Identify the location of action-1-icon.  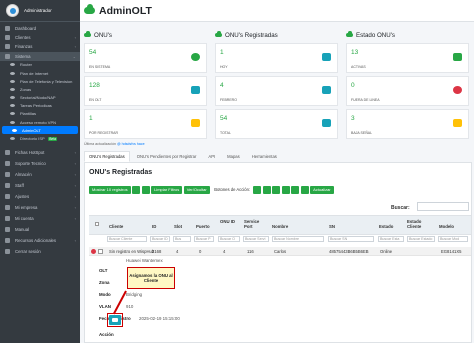
(257, 189).